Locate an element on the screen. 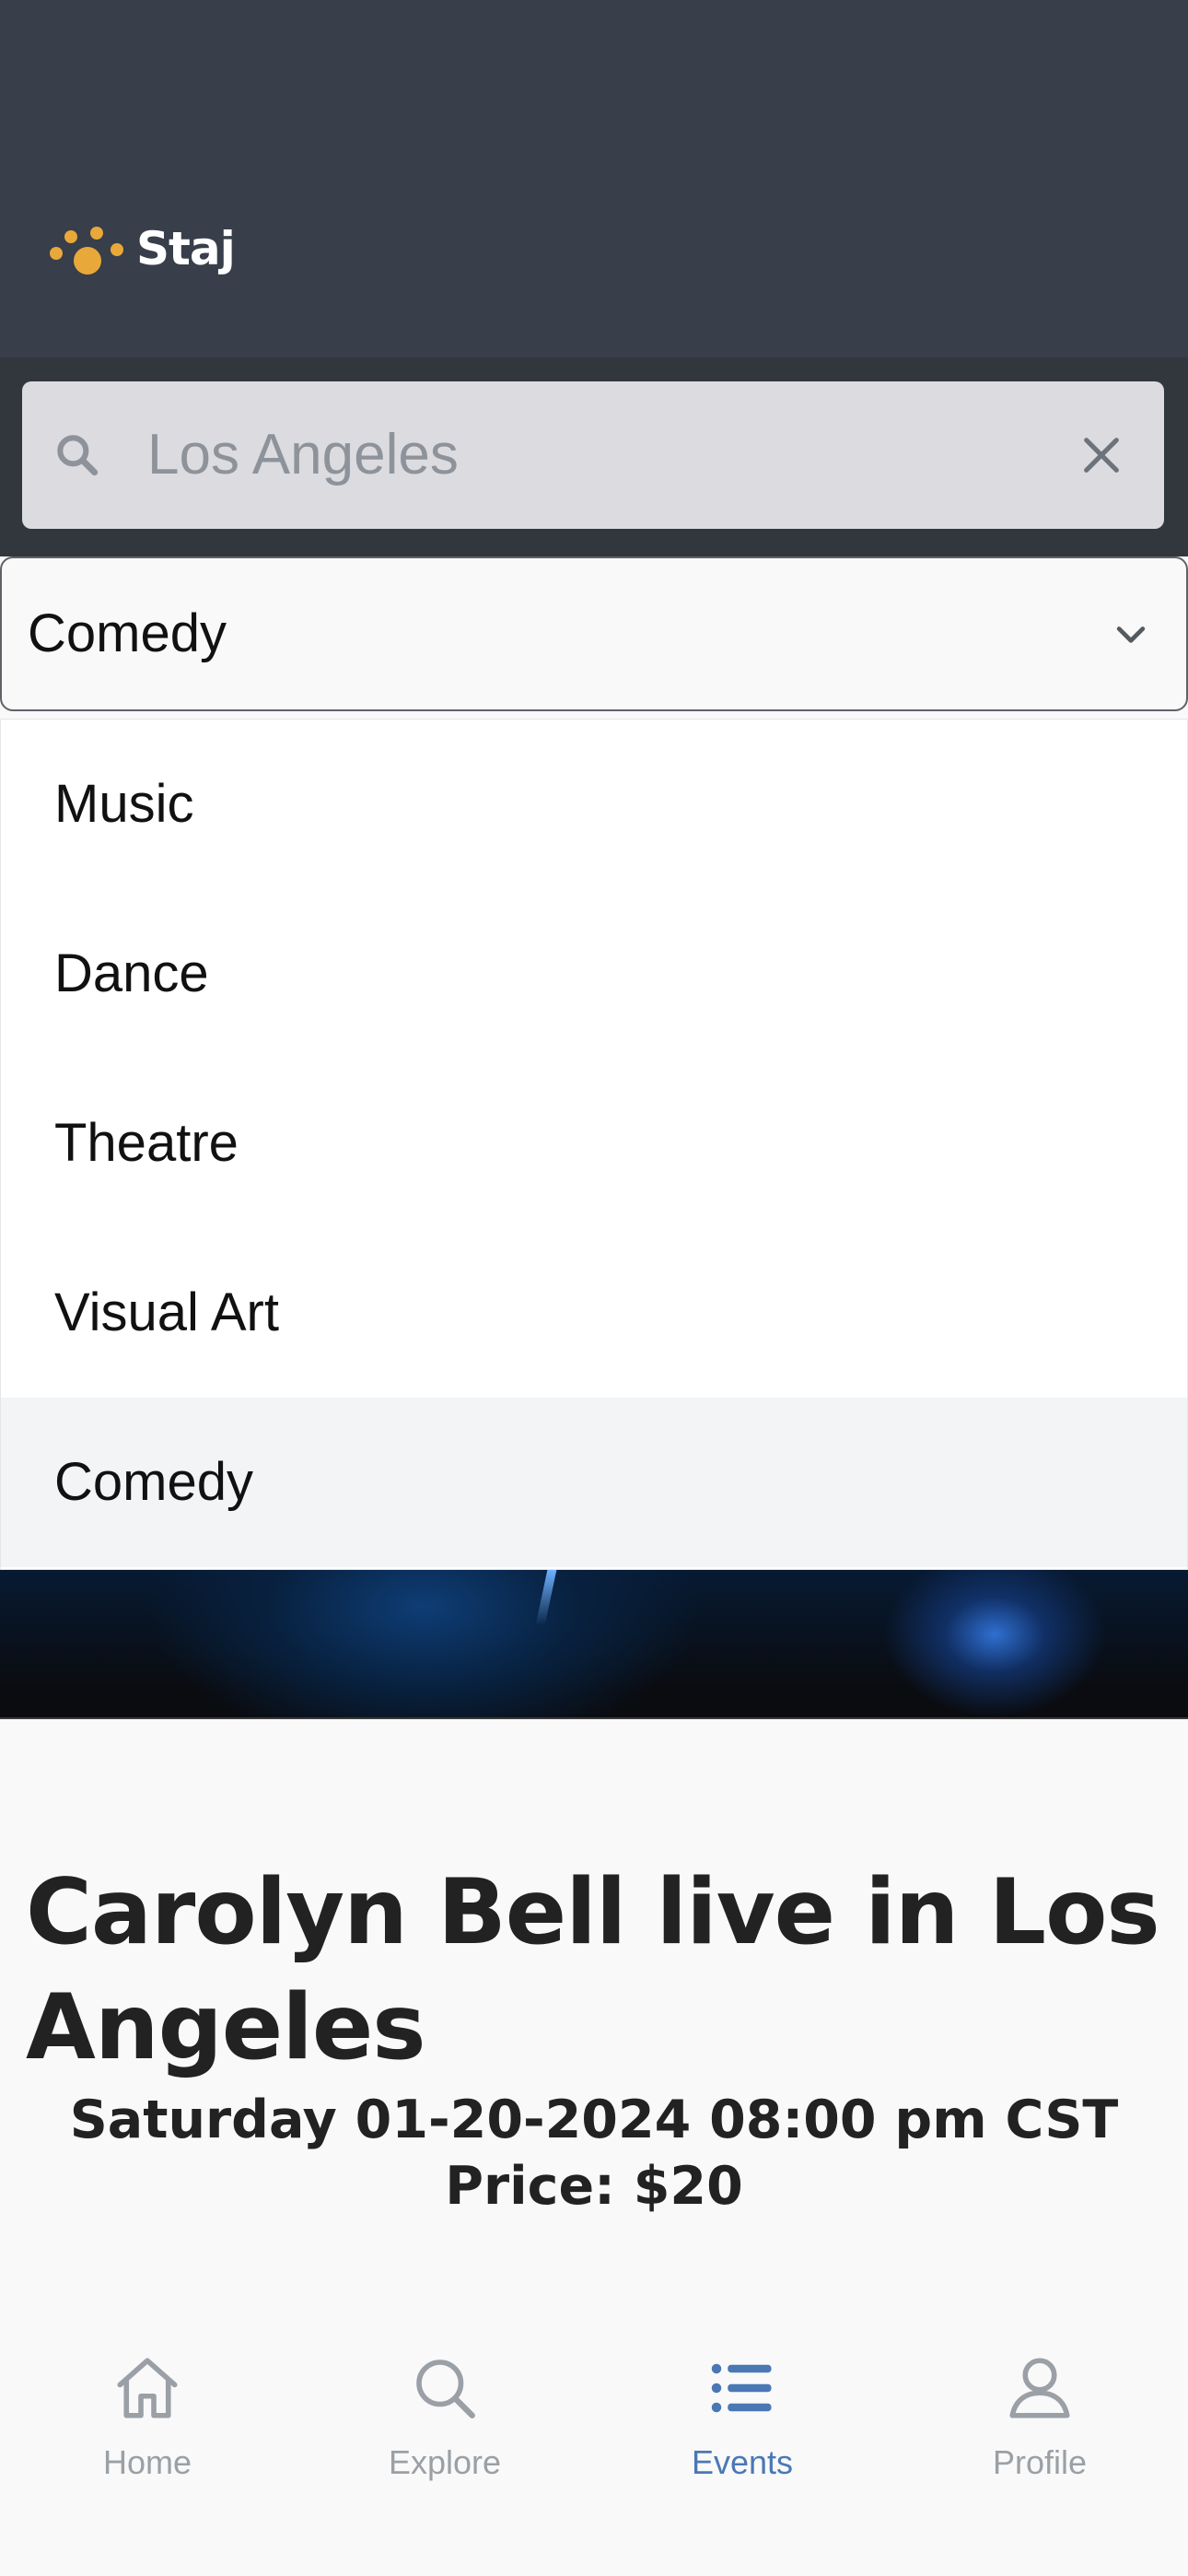 Image resolution: width=1188 pixels, height=2576 pixels. tab-label-home: Home is located at coordinates (147, 2462).